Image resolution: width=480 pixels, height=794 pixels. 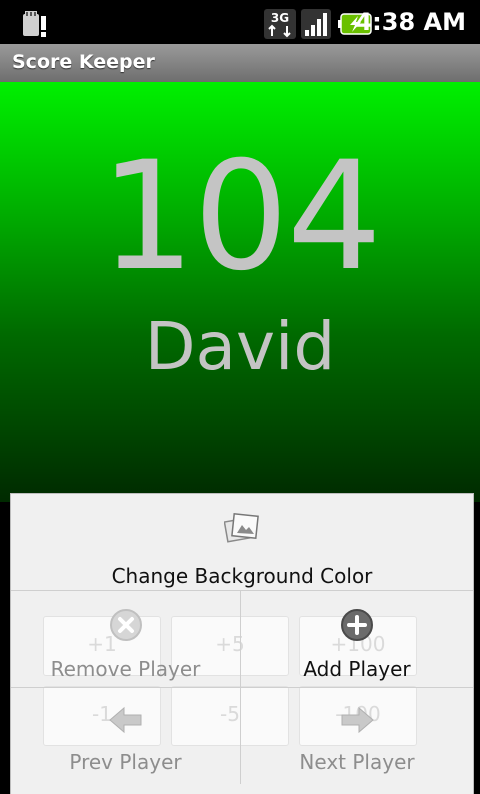 What do you see at coordinates (125, 669) in the screenshot?
I see `remove-player-label: Remove Player` at bounding box center [125, 669].